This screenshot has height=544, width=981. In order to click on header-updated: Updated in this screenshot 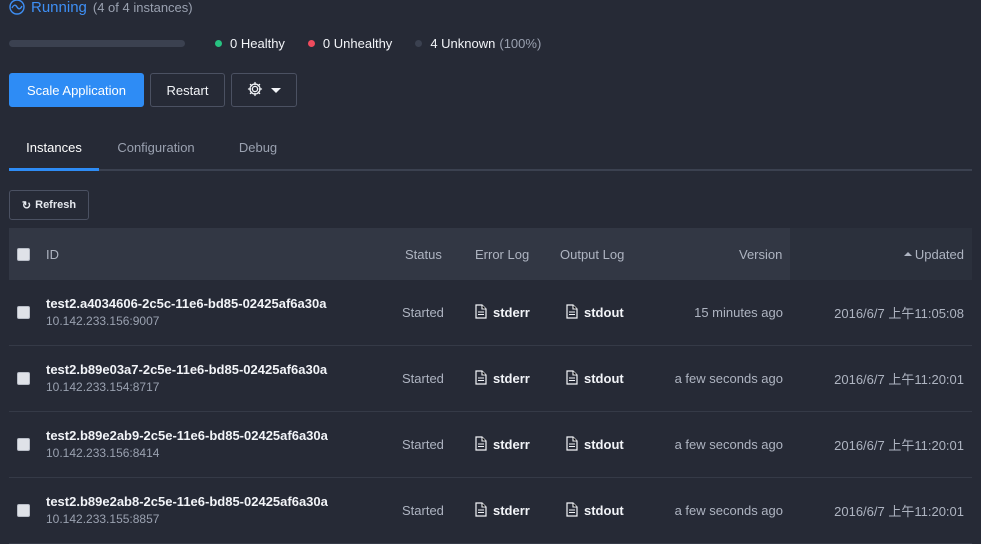, I will do `click(933, 254)`.